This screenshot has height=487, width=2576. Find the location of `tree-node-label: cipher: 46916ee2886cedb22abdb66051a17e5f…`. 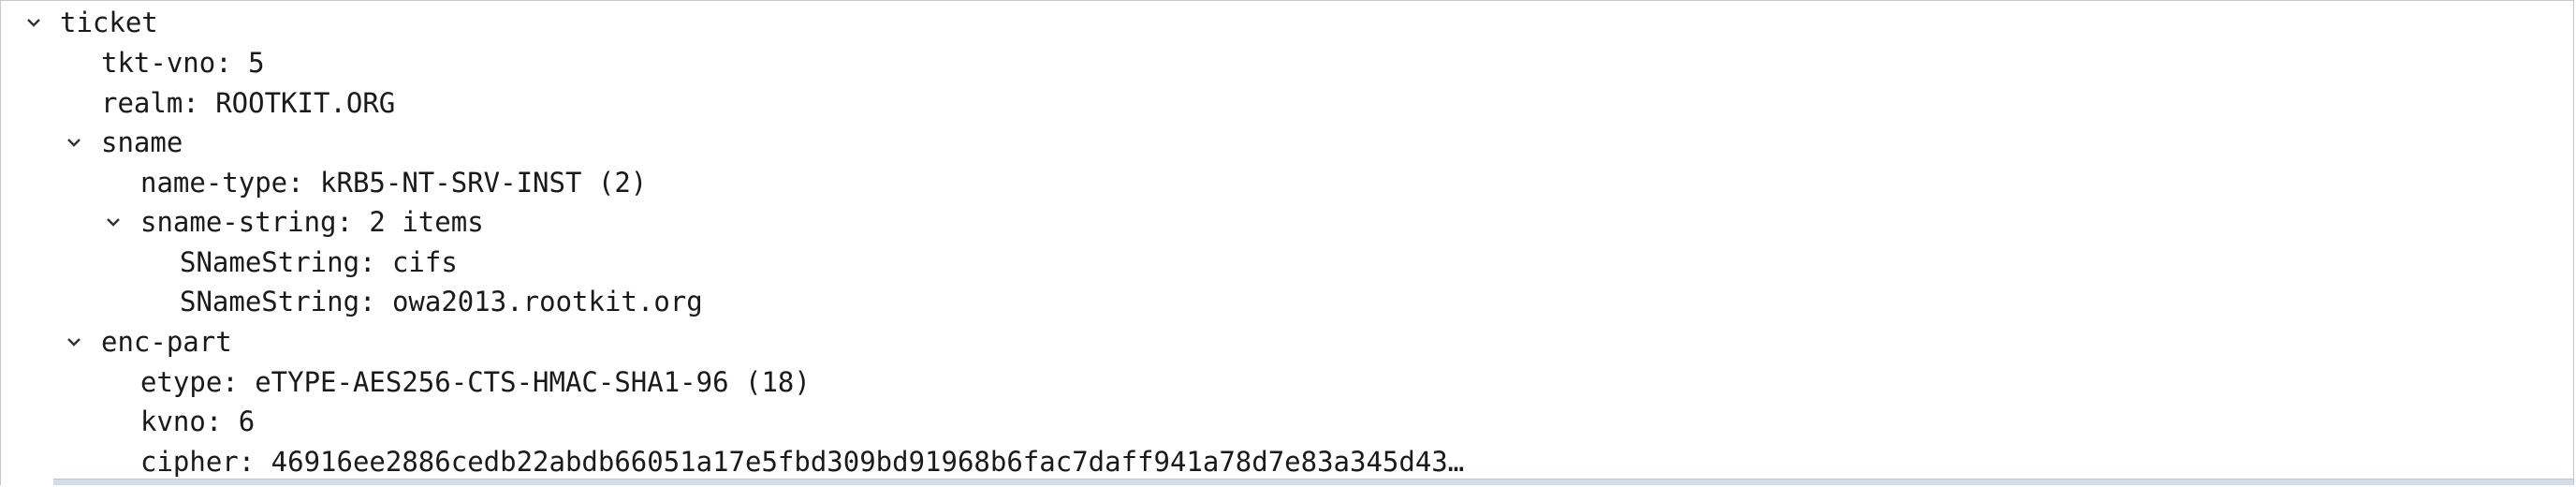

tree-node-label: cipher: 46916ee2886cedb22abdb66051a17e5f… is located at coordinates (802, 462).